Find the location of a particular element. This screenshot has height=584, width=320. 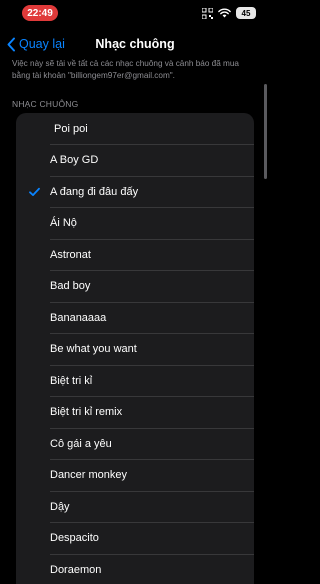

ringtone-label: Poi poi is located at coordinates (71, 128).